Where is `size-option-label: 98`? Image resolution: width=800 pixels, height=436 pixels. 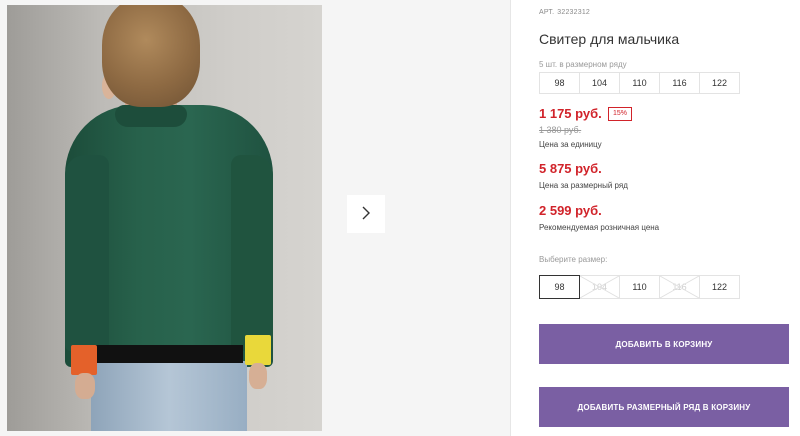
size-option-label: 98 is located at coordinates (559, 287).